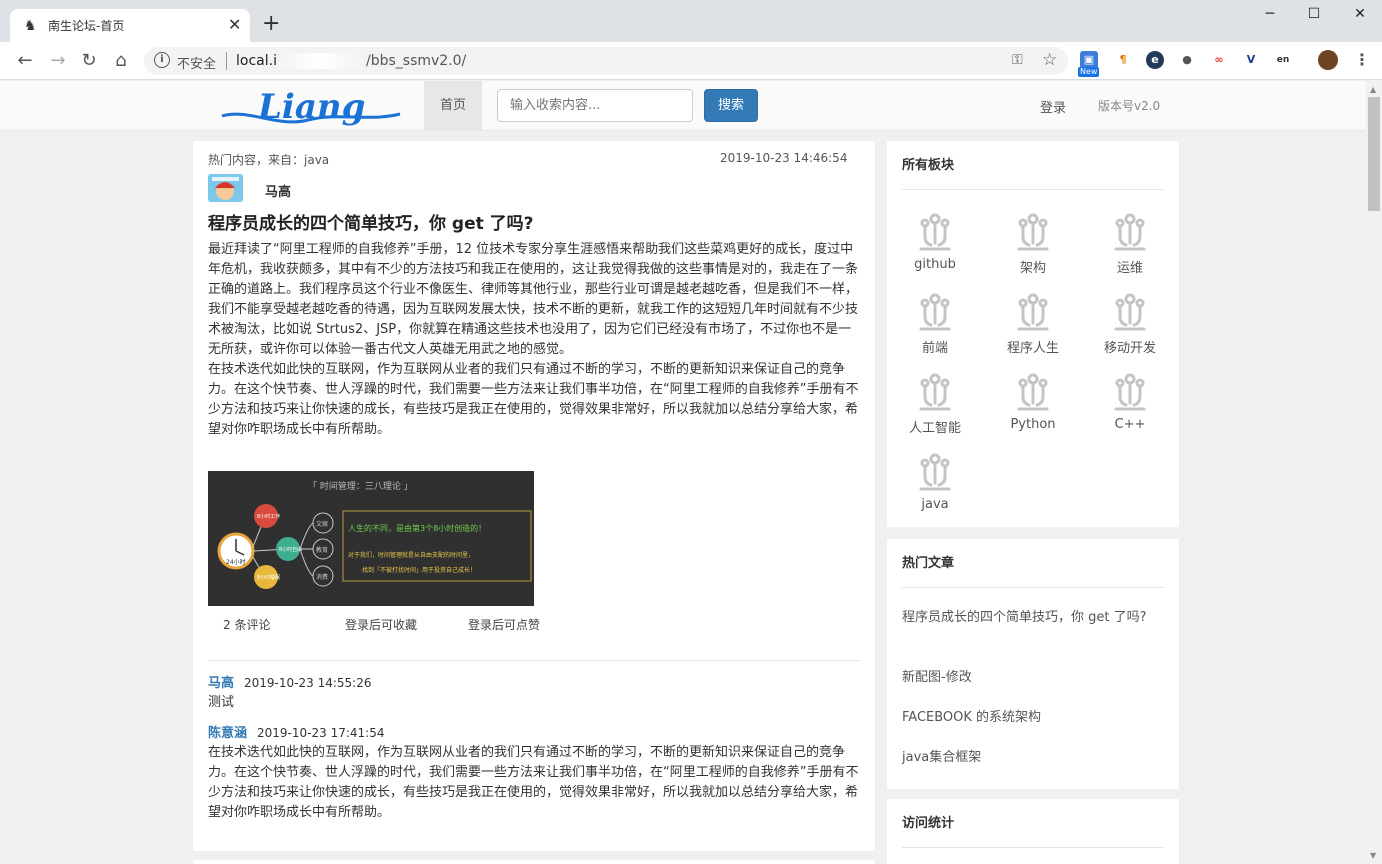 This screenshot has height=864, width=1382. What do you see at coordinates (89, 61) in the screenshot?
I see `reload-icon: ↻` at bounding box center [89, 61].